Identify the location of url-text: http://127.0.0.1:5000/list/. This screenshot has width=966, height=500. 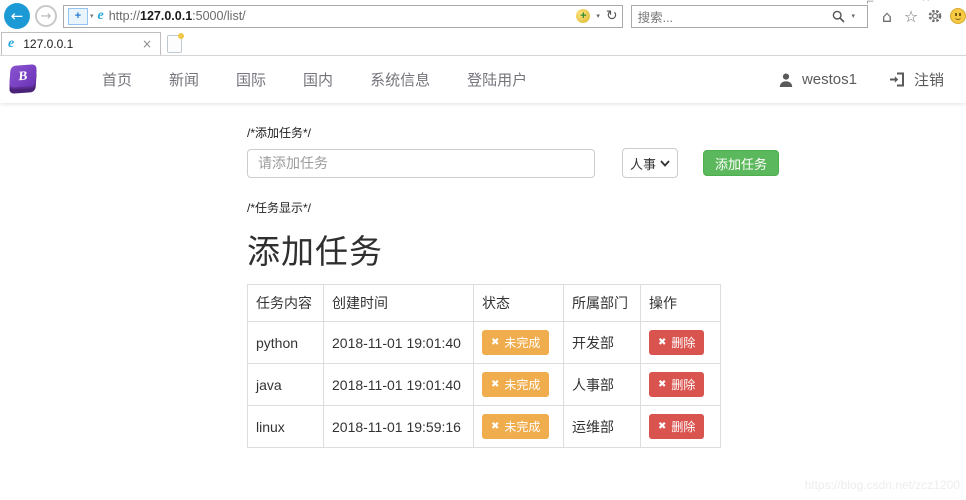
(343, 16).